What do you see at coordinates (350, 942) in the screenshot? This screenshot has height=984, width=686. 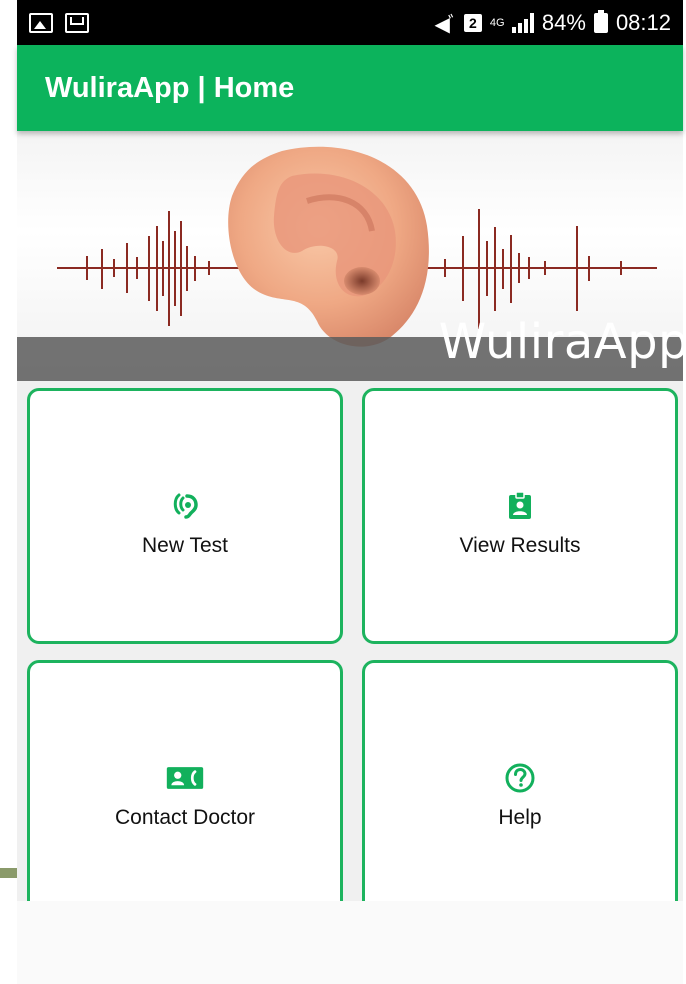 I see `empty-footer-area` at bounding box center [350, 942].